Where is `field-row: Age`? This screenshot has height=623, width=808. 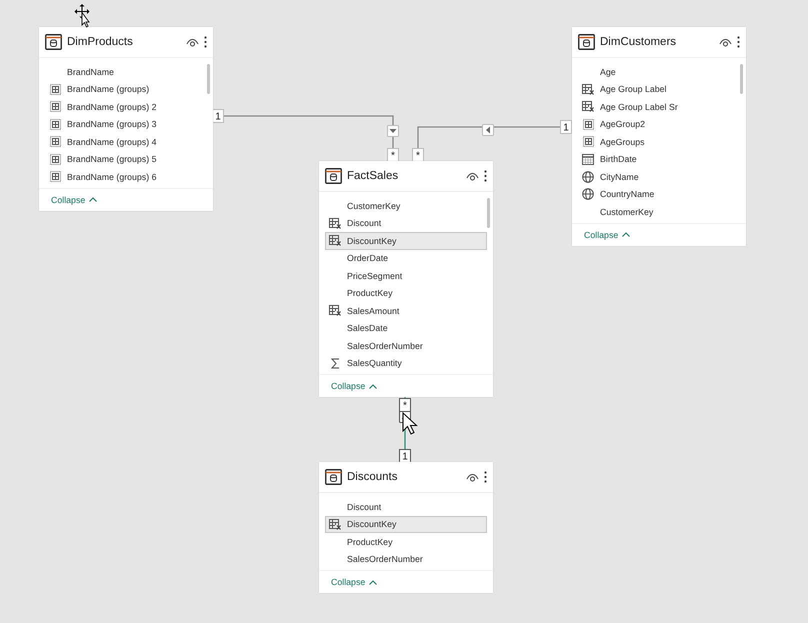
field-row: Age is located at coordinates (659, 71).